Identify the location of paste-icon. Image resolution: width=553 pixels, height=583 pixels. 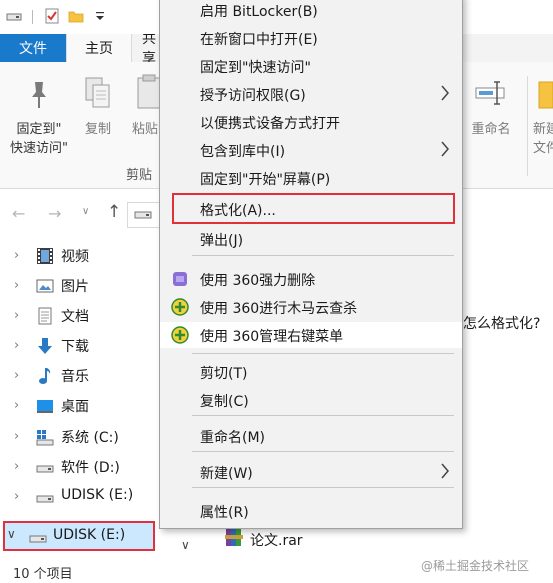
(148, 93).